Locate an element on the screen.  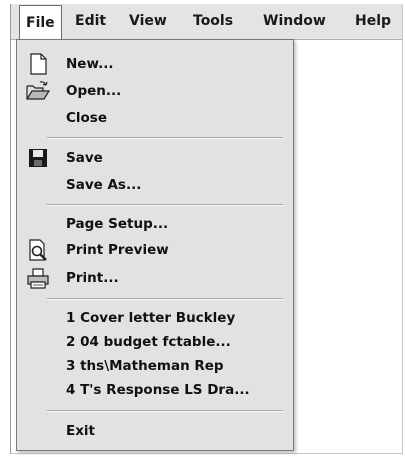
new-document-icon is located at coordinates (38, 64).